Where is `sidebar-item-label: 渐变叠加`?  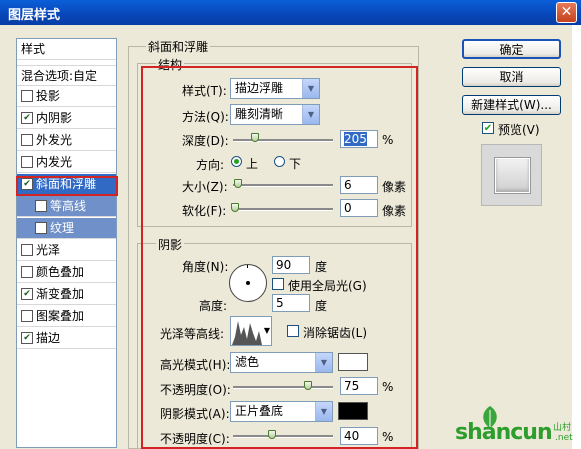 sidebar-item-label: 渐变叠加 is located at coordinates (60, 294).